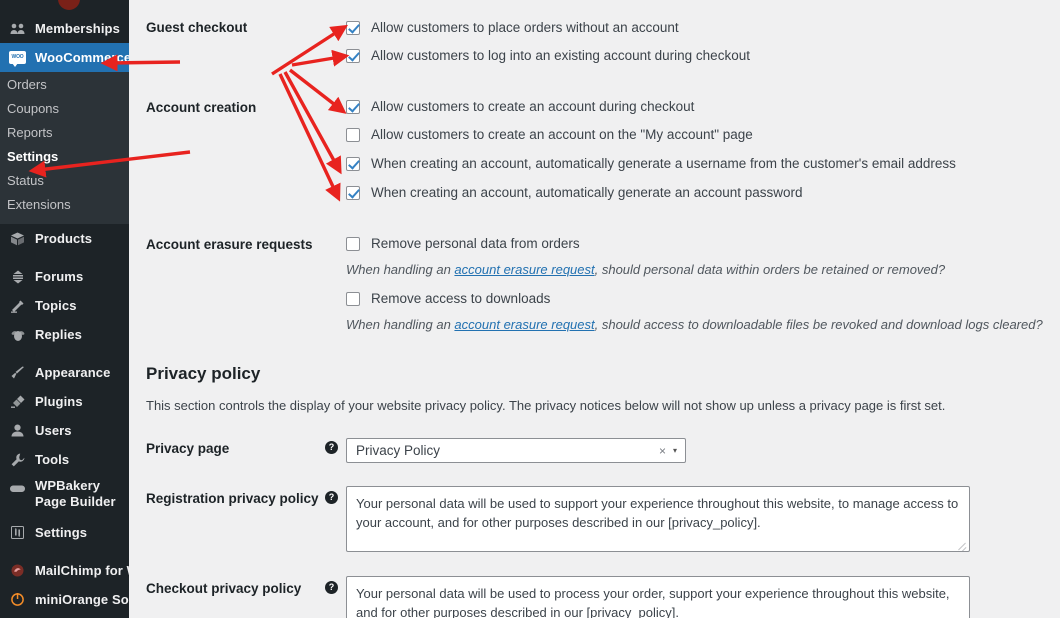  I want to click on checkbox-row-remove-personal-data: Remove personal data from orders, so click(463, 243).